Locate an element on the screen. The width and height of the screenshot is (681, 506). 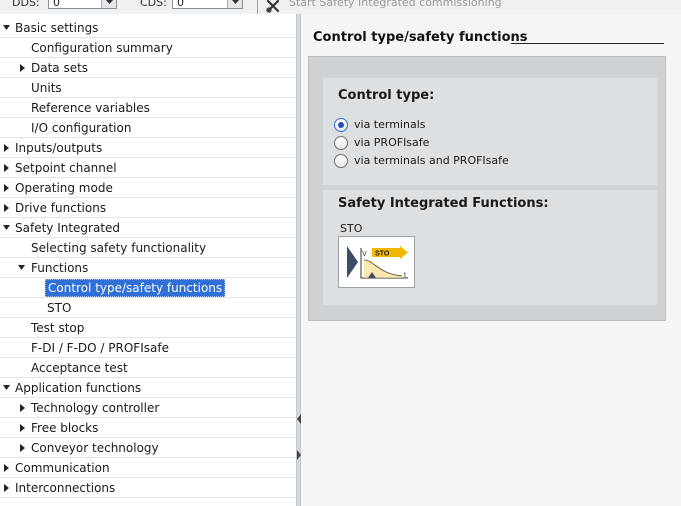
sto-label: STO is located at coordinates (351, 228).